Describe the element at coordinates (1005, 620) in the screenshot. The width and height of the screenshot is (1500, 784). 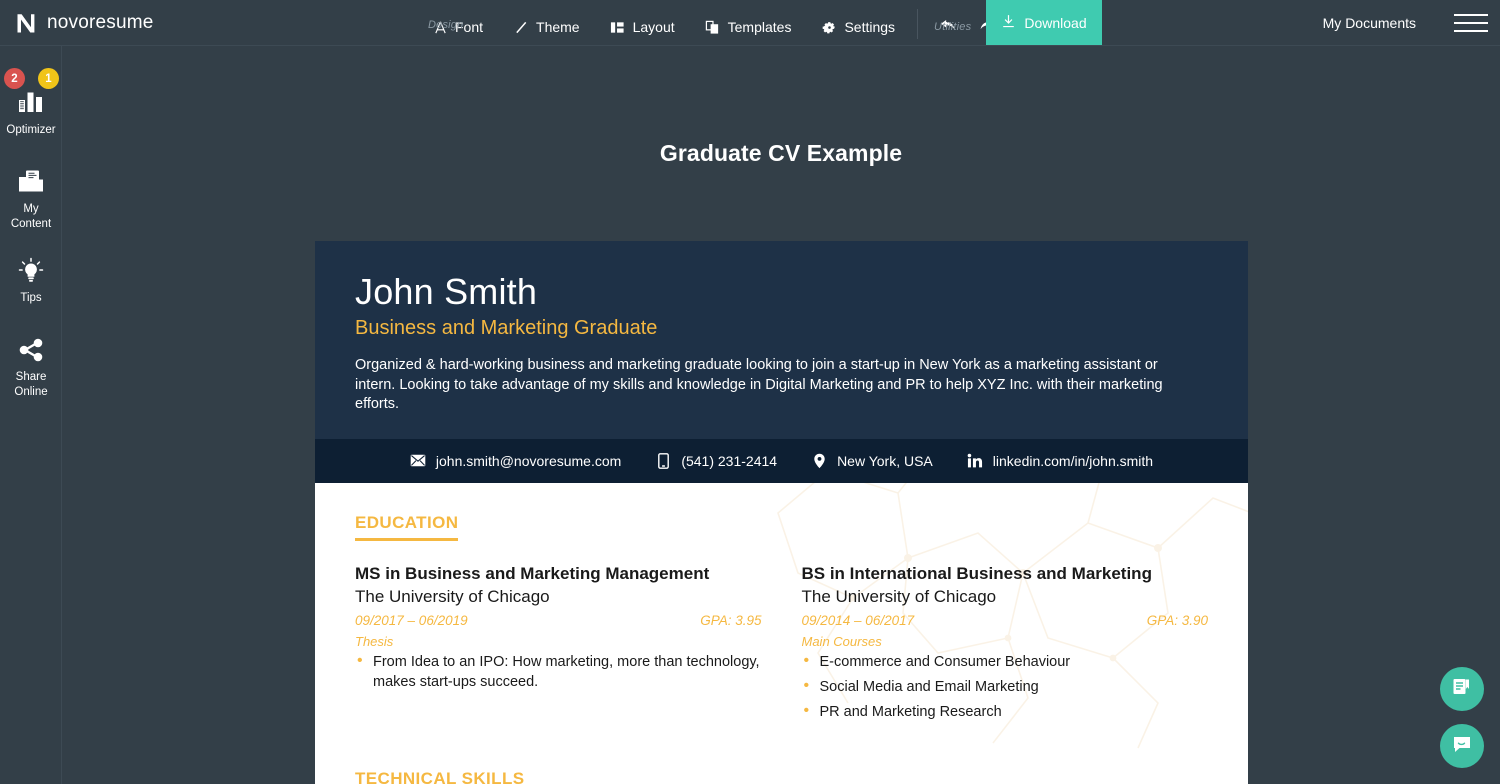
I see `degree-meta: 09/2014 – 06/2017 GPA: 3.90` at that location.